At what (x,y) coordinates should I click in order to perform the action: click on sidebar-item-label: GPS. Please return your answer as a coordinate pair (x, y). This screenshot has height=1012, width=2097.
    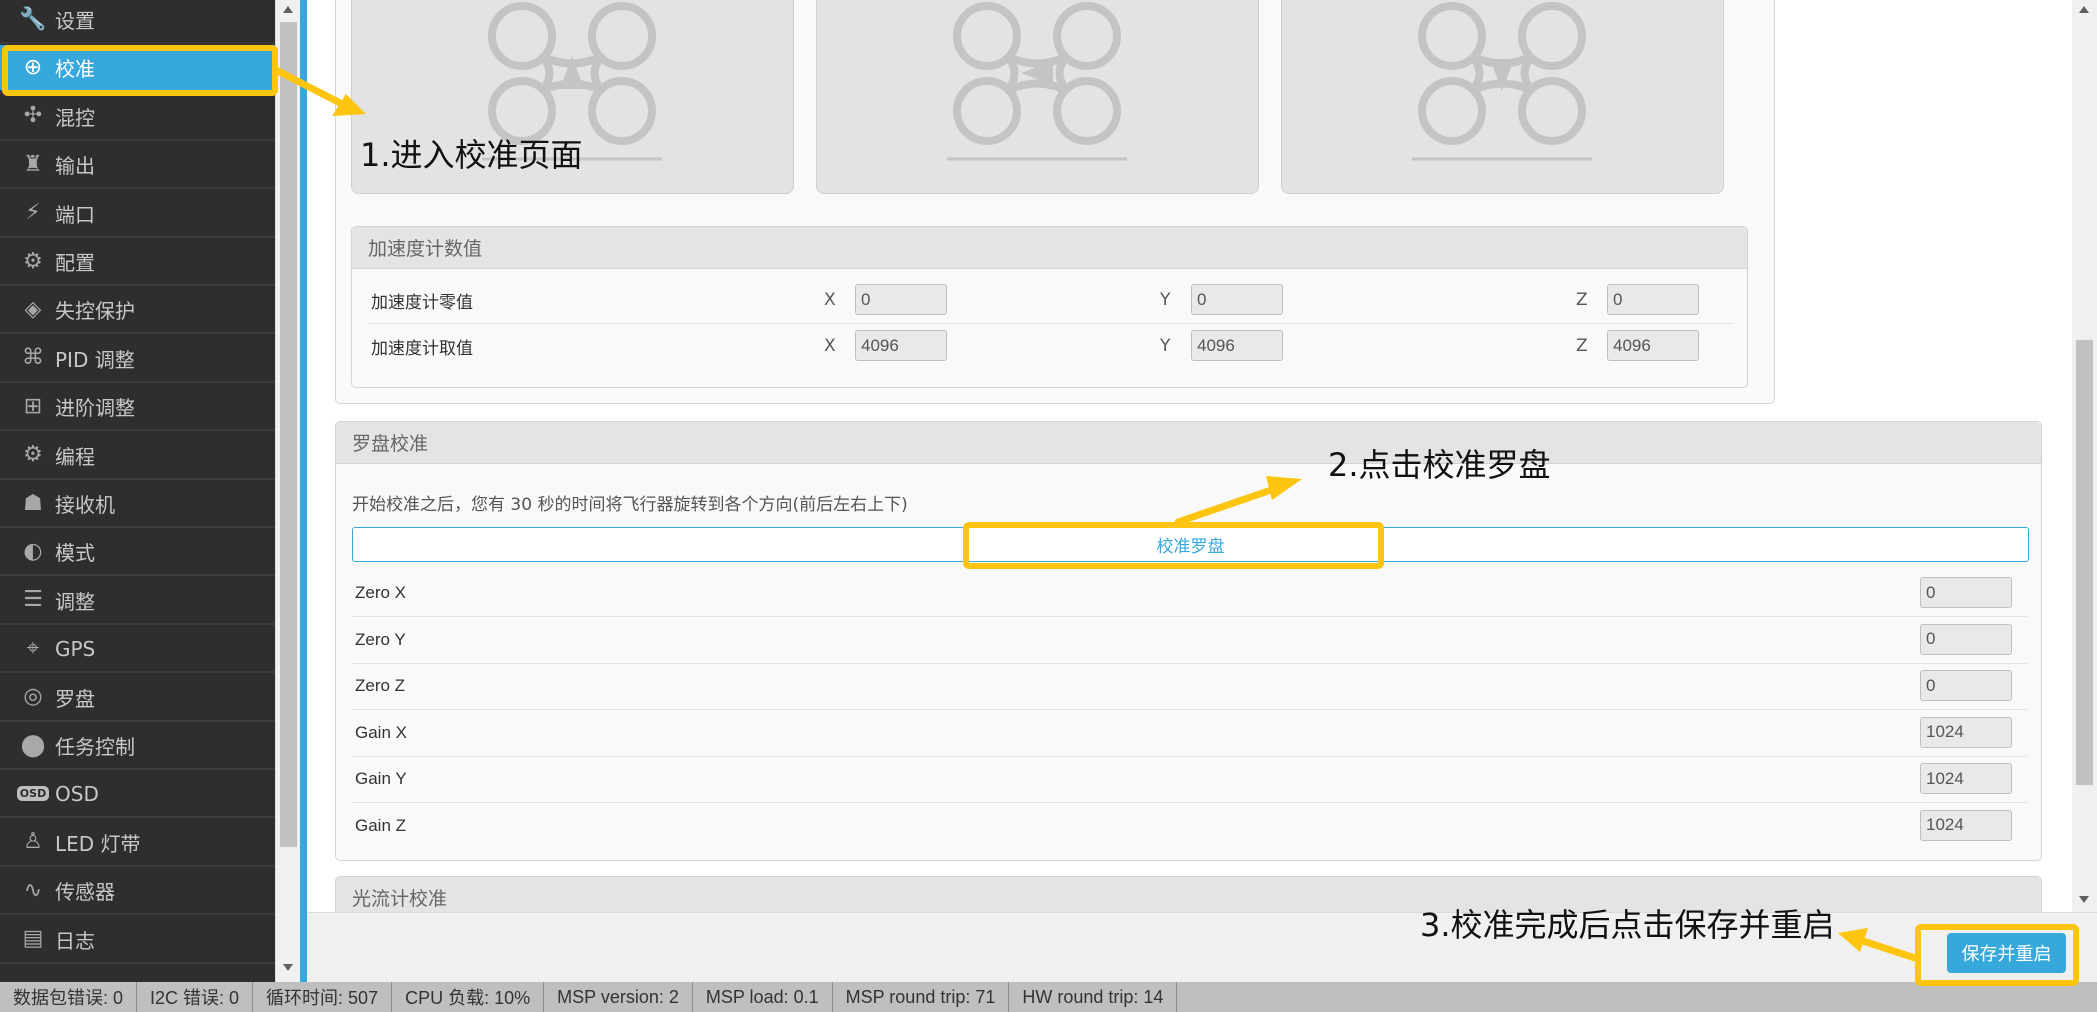
    Looking at the image, I should click on (75, 648).